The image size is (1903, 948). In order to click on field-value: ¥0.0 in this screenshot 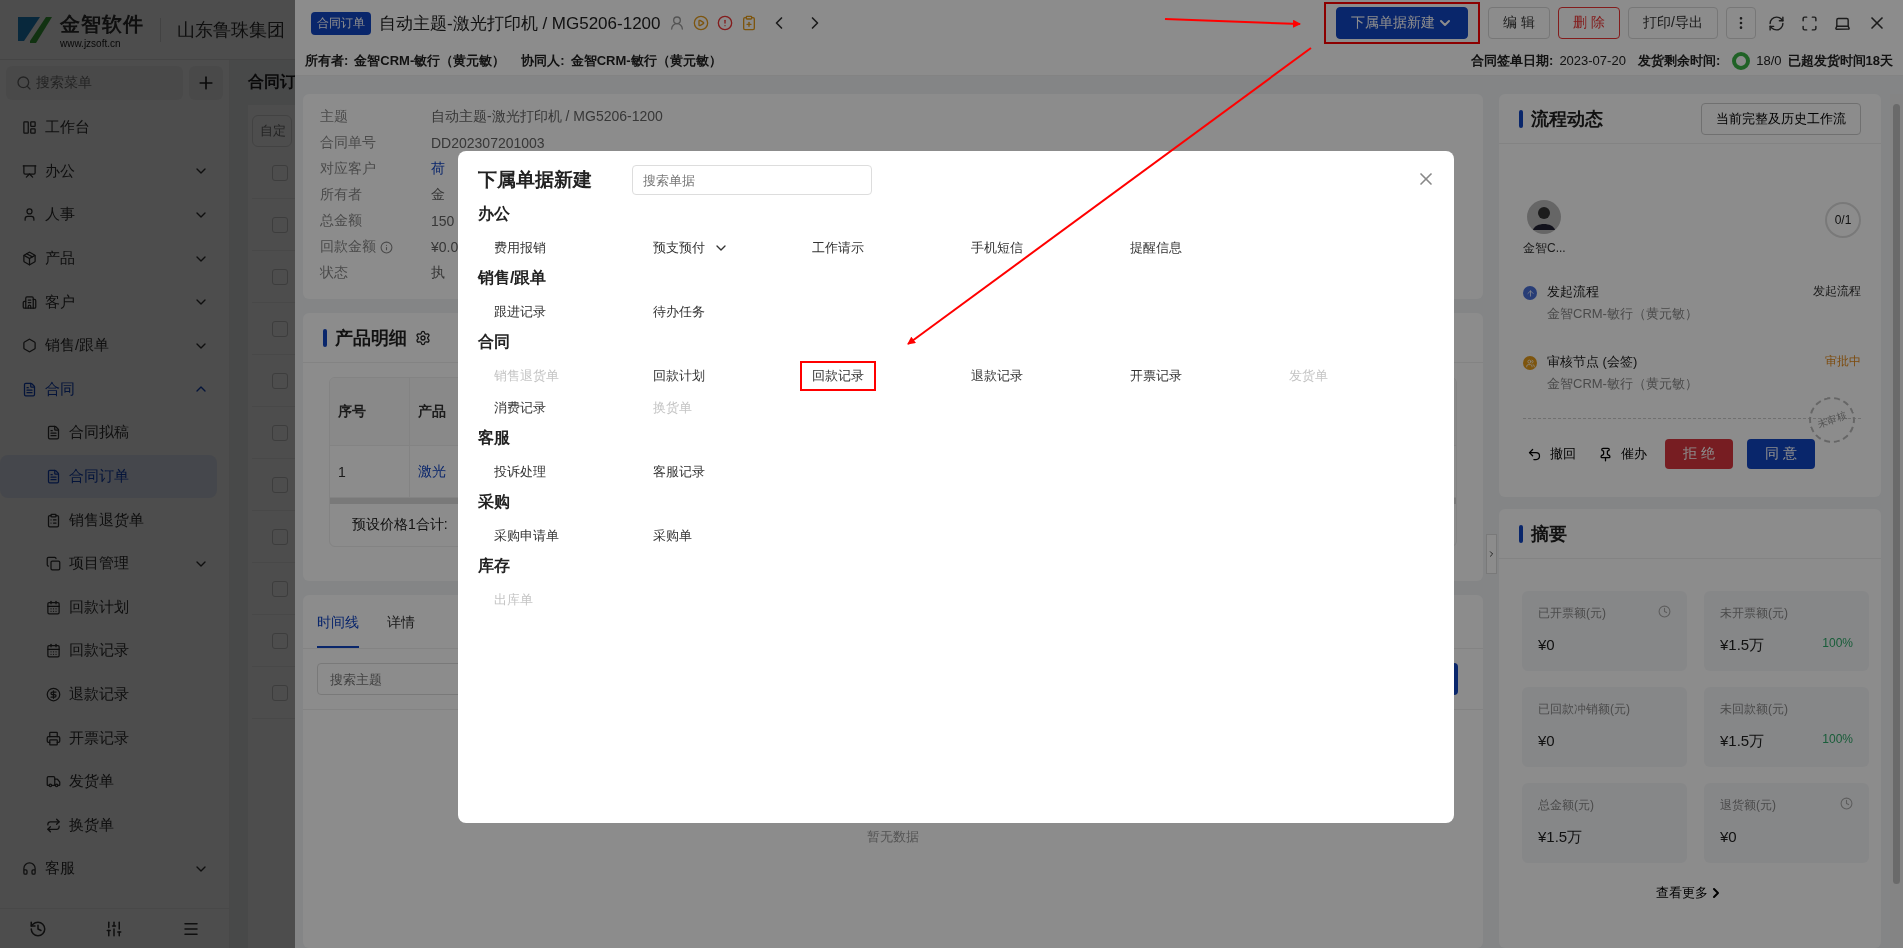, I will do `click(445, 247)`.